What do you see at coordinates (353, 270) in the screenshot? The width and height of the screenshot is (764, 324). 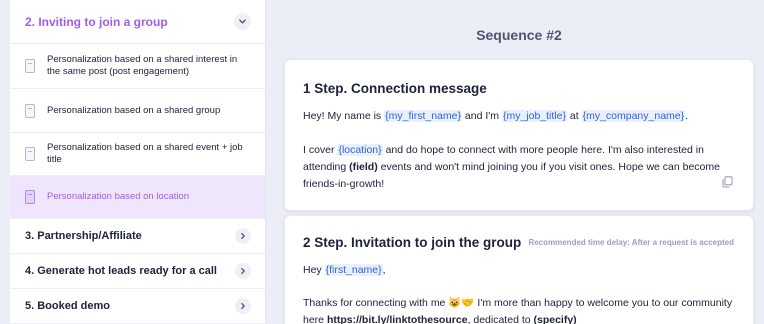 I see `variable-tag: {first_name}` at bounding box center [353, 270].